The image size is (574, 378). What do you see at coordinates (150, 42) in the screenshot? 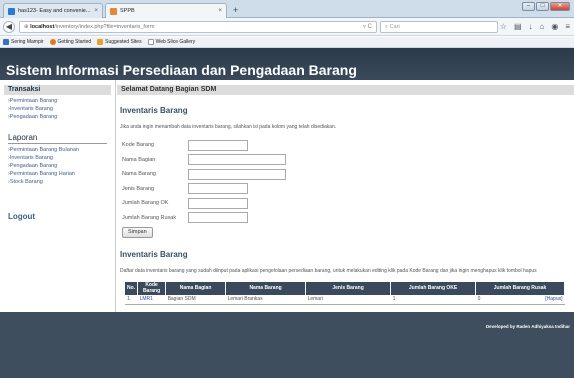
I see `web-slice-icon` at bounding box center [150, 42].